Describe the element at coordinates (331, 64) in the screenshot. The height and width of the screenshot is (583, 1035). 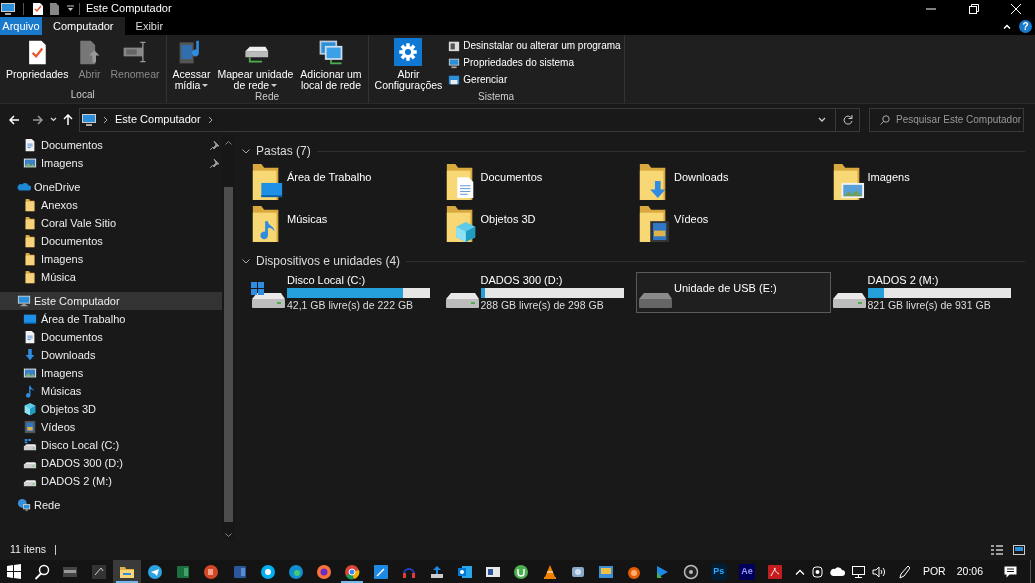
I see `ribbon-button: Adicionar um local de rede` at that location.